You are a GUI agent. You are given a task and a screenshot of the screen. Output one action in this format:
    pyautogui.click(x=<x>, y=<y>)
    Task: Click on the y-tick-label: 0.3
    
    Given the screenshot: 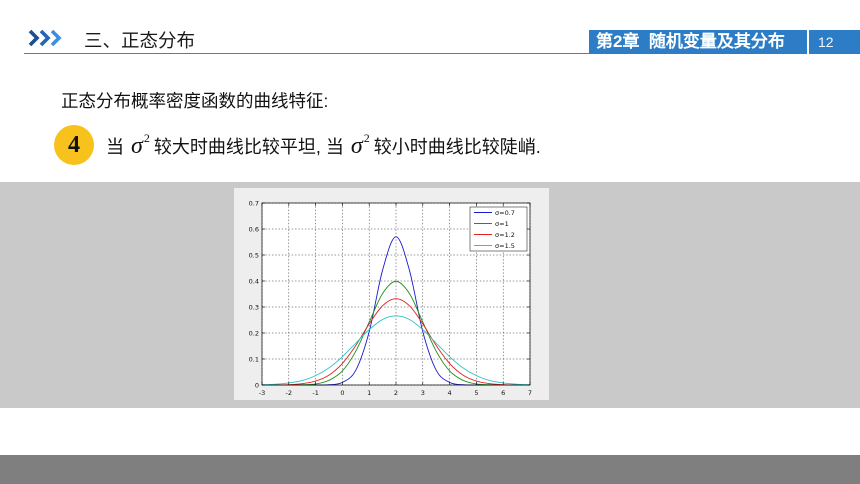 What is the action you would take?
    pyautogui.click(x=254, y=307)
    